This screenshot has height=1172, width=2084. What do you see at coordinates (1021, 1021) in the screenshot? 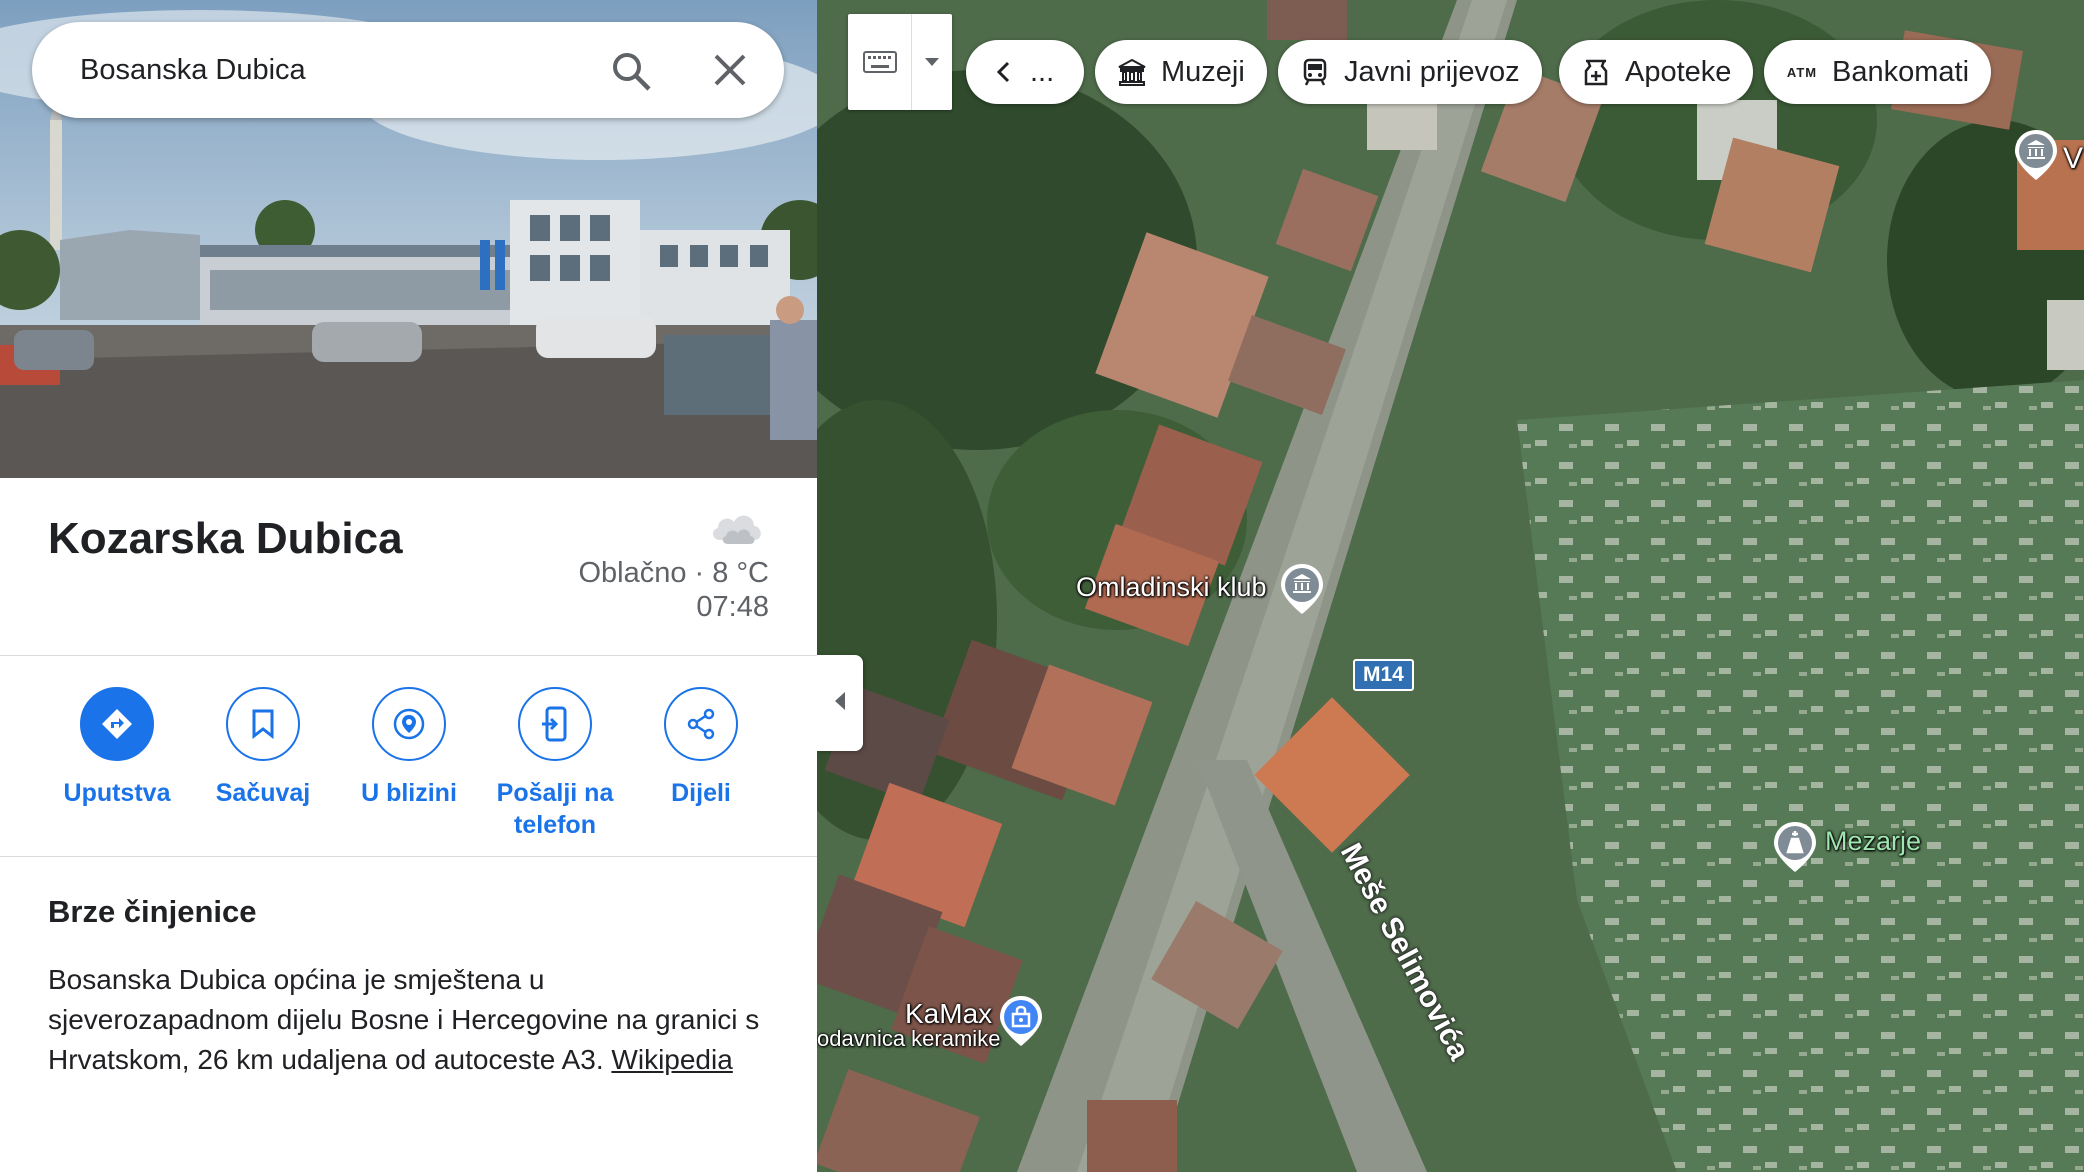
I see `shopping-pin-icon` at bounding box center [1021, 1021].